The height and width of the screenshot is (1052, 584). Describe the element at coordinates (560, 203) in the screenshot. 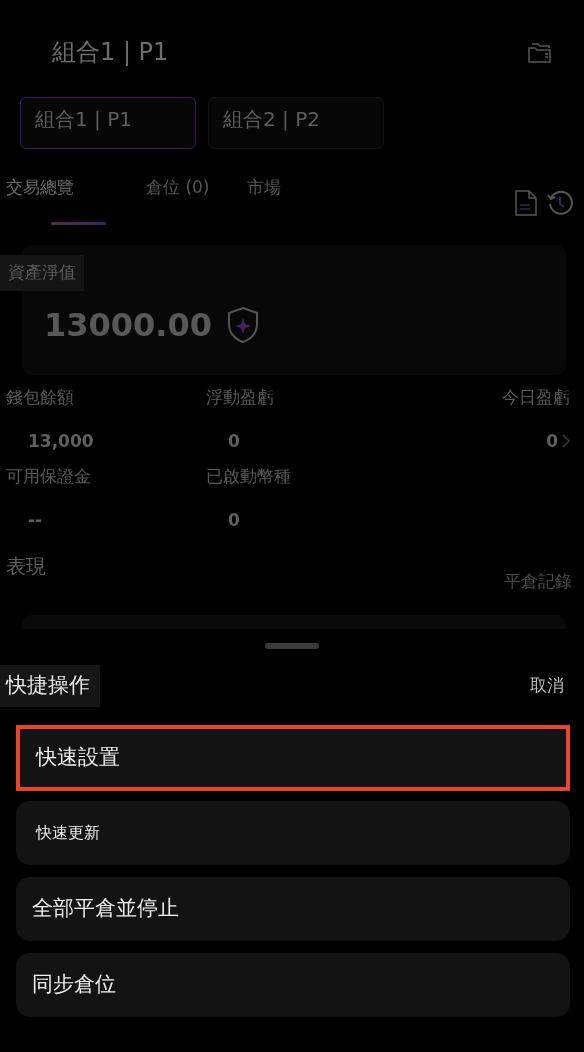

I see `history-icon` at that location.